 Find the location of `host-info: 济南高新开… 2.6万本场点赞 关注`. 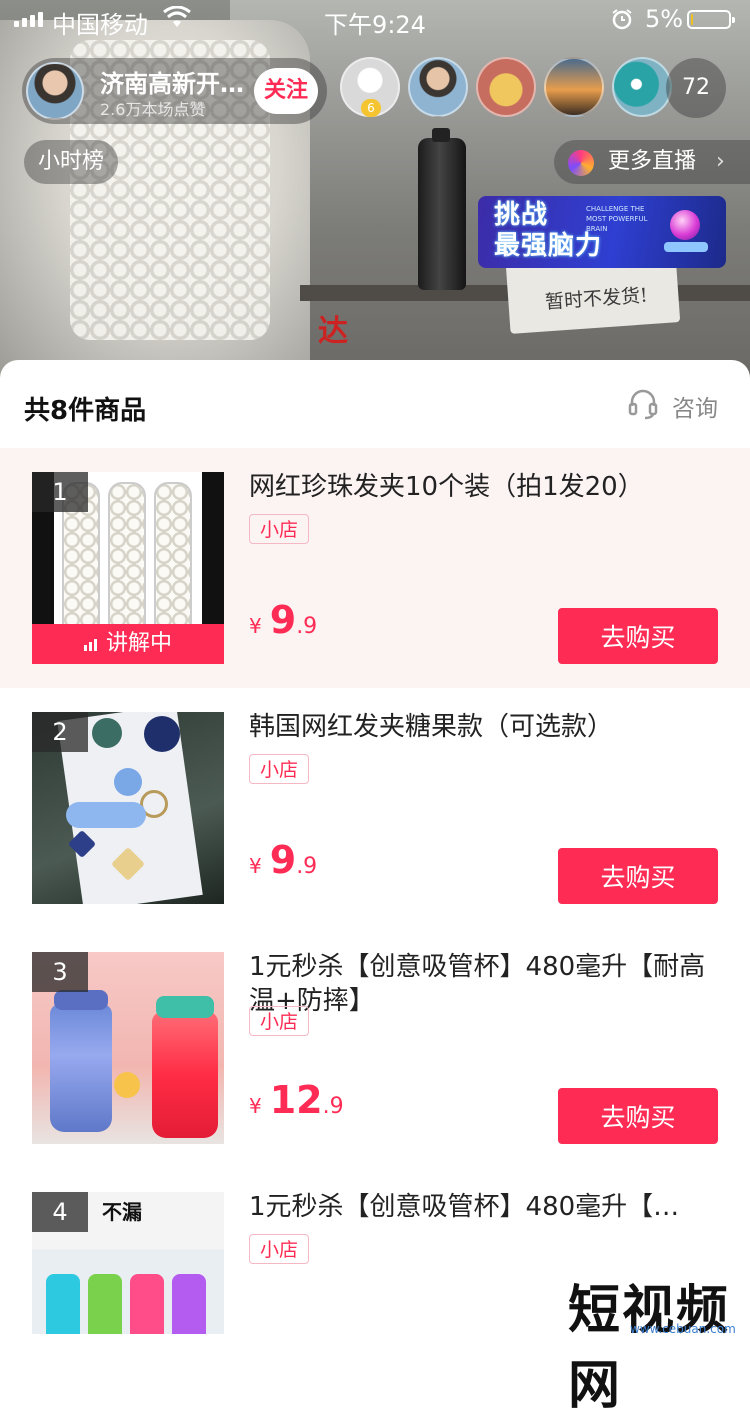

host-info: 济南高新开… 2.6万本场点赞 关注 is located at coordinates (174, 91).